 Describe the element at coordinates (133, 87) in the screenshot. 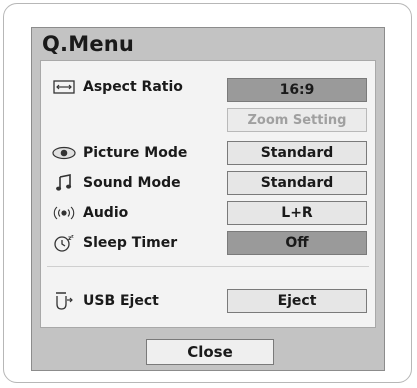

I see `aspect-ratio-label: Aspect Ratio` at that location.